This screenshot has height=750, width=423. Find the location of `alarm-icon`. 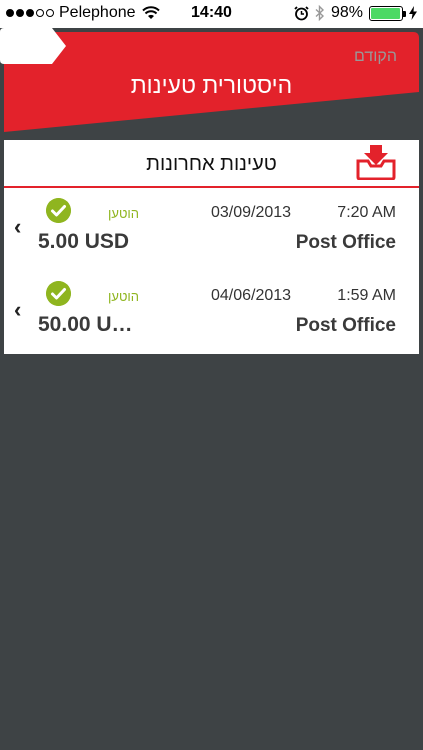

alarm-icon is located at coordinates (301, 12).